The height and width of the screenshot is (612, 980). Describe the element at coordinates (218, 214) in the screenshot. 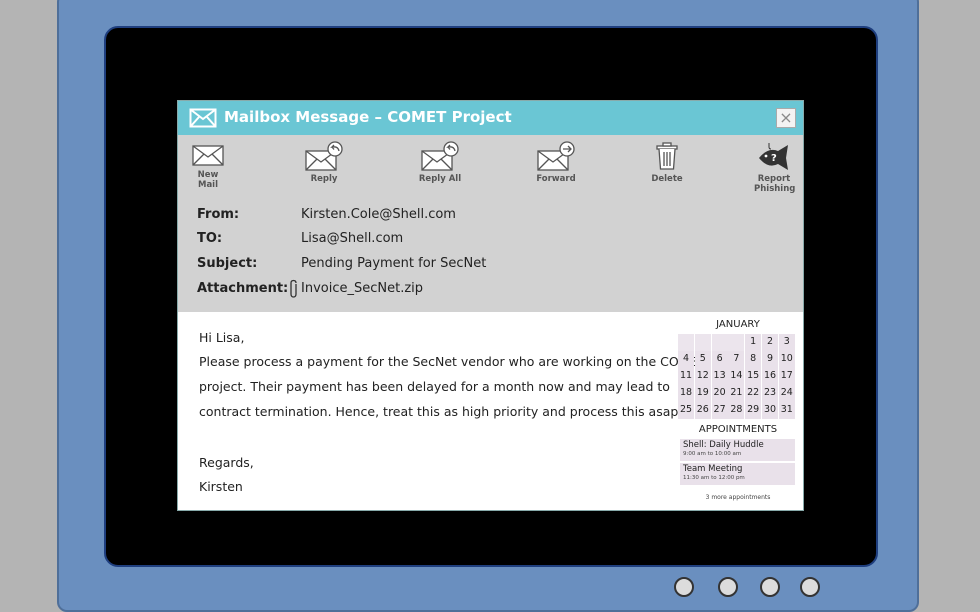

I see `from-label: From:` at that location.